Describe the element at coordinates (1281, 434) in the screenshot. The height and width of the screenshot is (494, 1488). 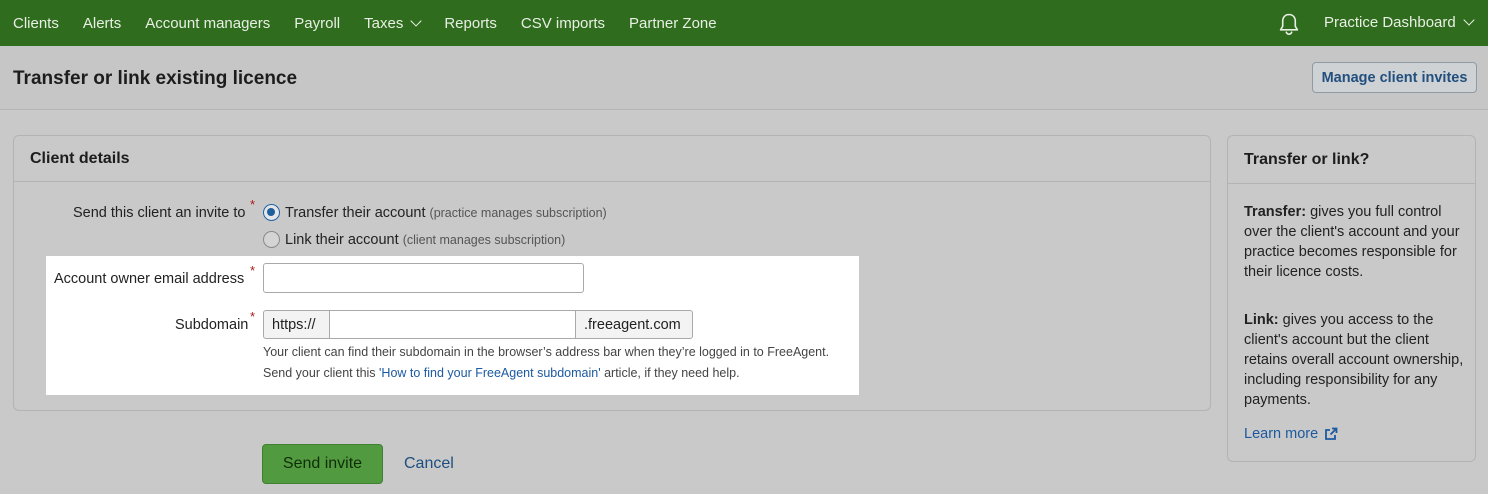
I see `learn-more-label: Learn more` at that location.